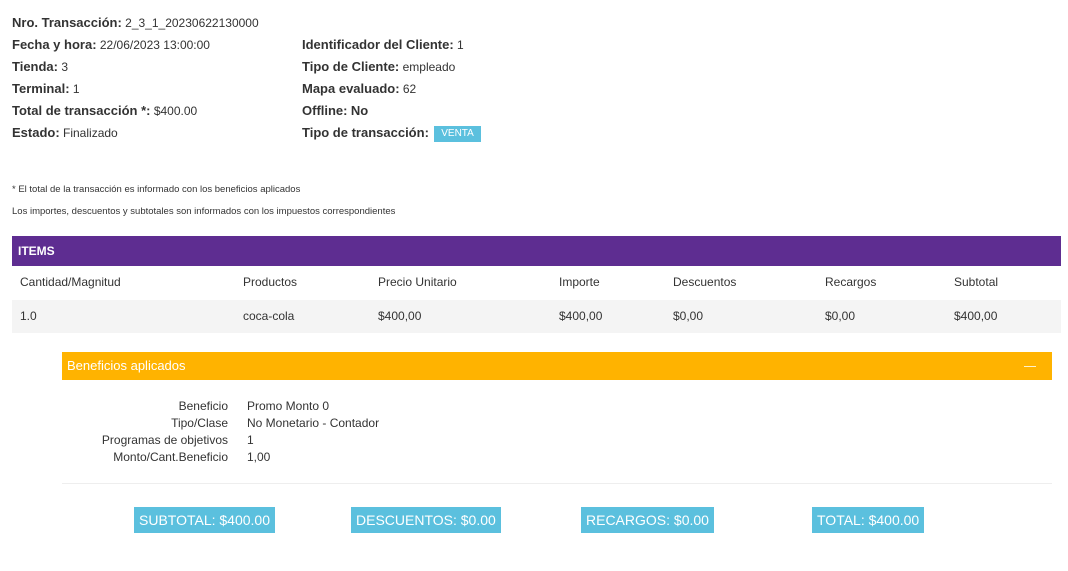 Image resolution: width=1068 pixels, height=571 pixels. What do you see at coordinates (270, 282) in the screenshot?
I see `column-productos: Productos` at bounding box center [270, 282].